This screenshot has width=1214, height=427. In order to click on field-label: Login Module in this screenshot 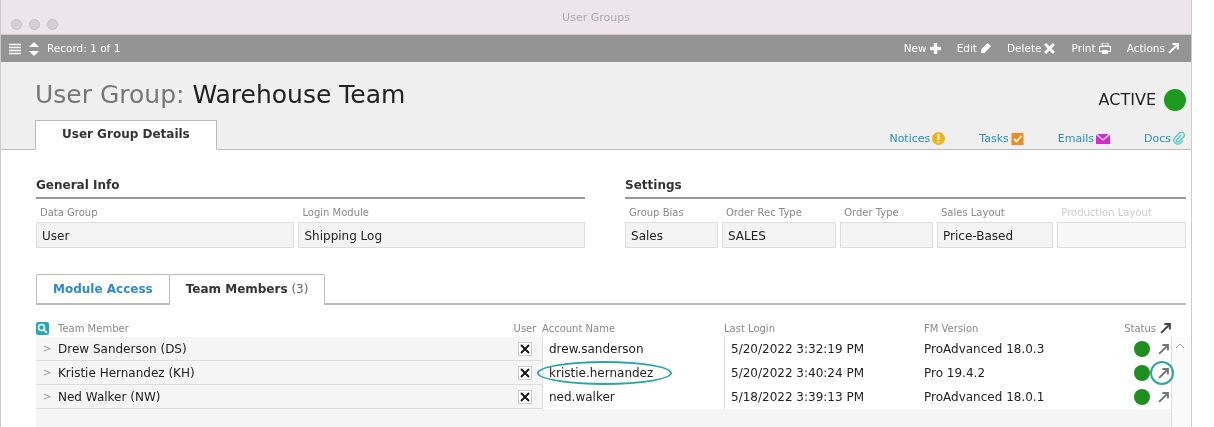, I will do `click(335, 213)`.